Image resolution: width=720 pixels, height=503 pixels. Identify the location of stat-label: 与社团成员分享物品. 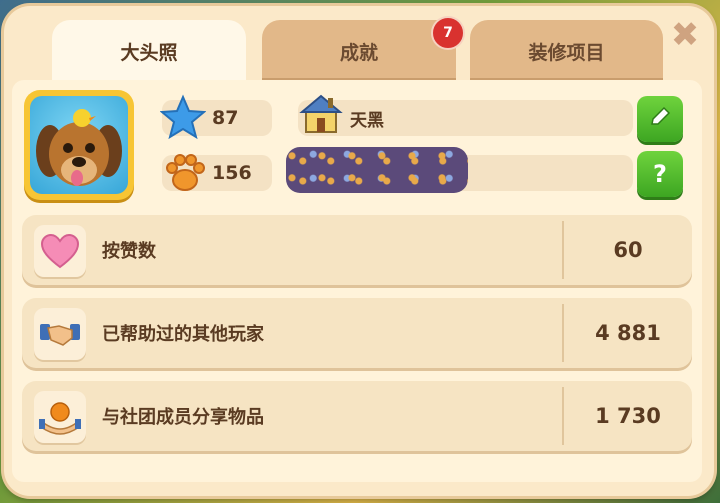
(183, 417).